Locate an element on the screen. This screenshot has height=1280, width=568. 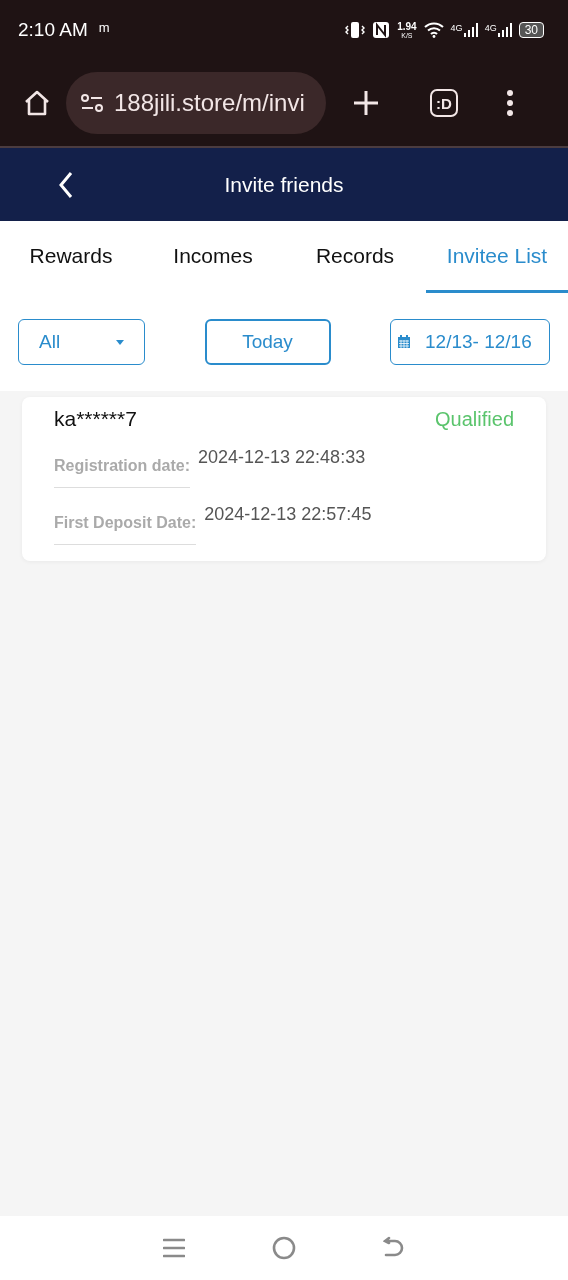
tab: Incomes is located at coordinates (213, 257).